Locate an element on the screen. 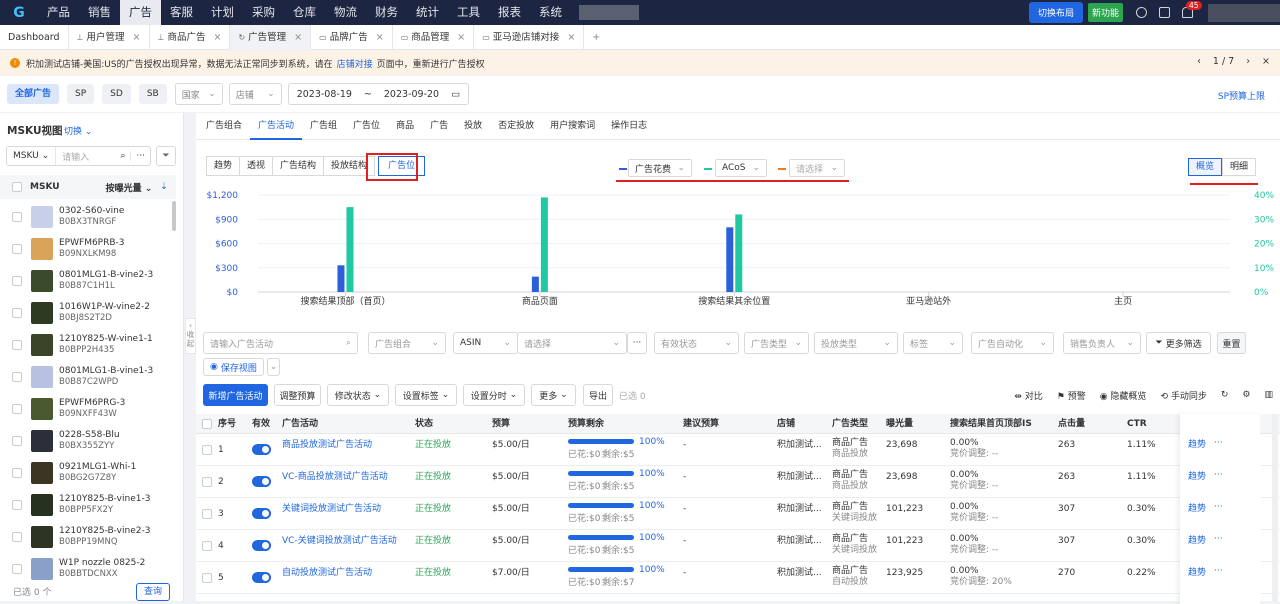 Image resolution: width=1280 pixels, height=604 pixels. view-tab: 广告结构 is located at coordinates (298, 166).